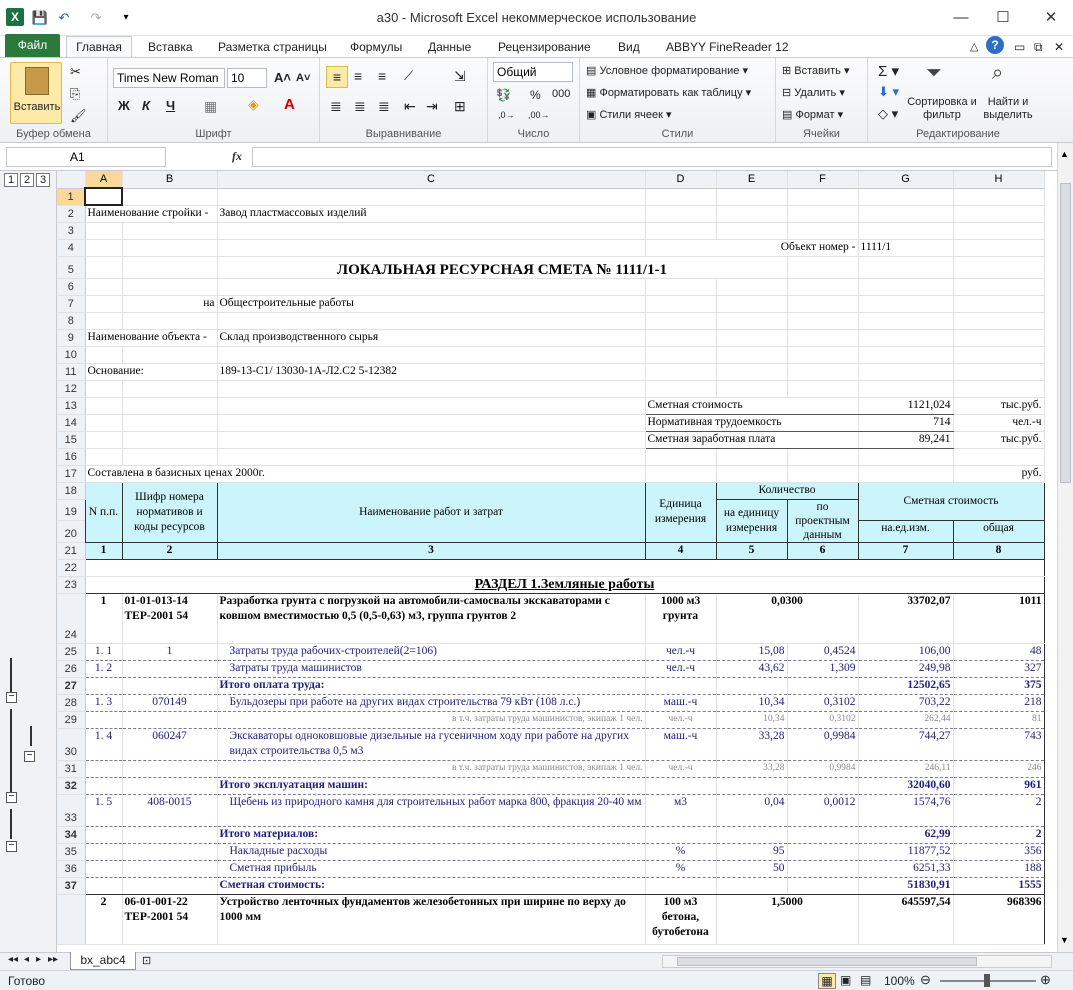 This screenshot has width=1073, height=990. I want to click on percent-icon: %, so click(535, 95).